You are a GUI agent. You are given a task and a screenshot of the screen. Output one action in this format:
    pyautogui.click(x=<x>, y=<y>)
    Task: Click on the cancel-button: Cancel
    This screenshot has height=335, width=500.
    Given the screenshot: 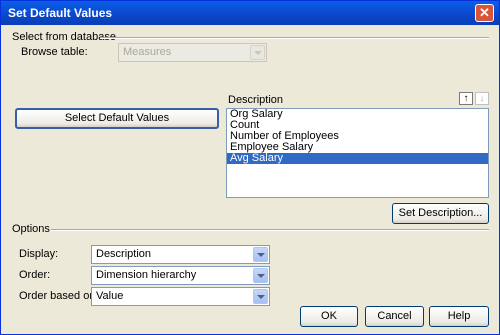 What is the action you would take?
    pyautogui.click(x=394, y=316)
    